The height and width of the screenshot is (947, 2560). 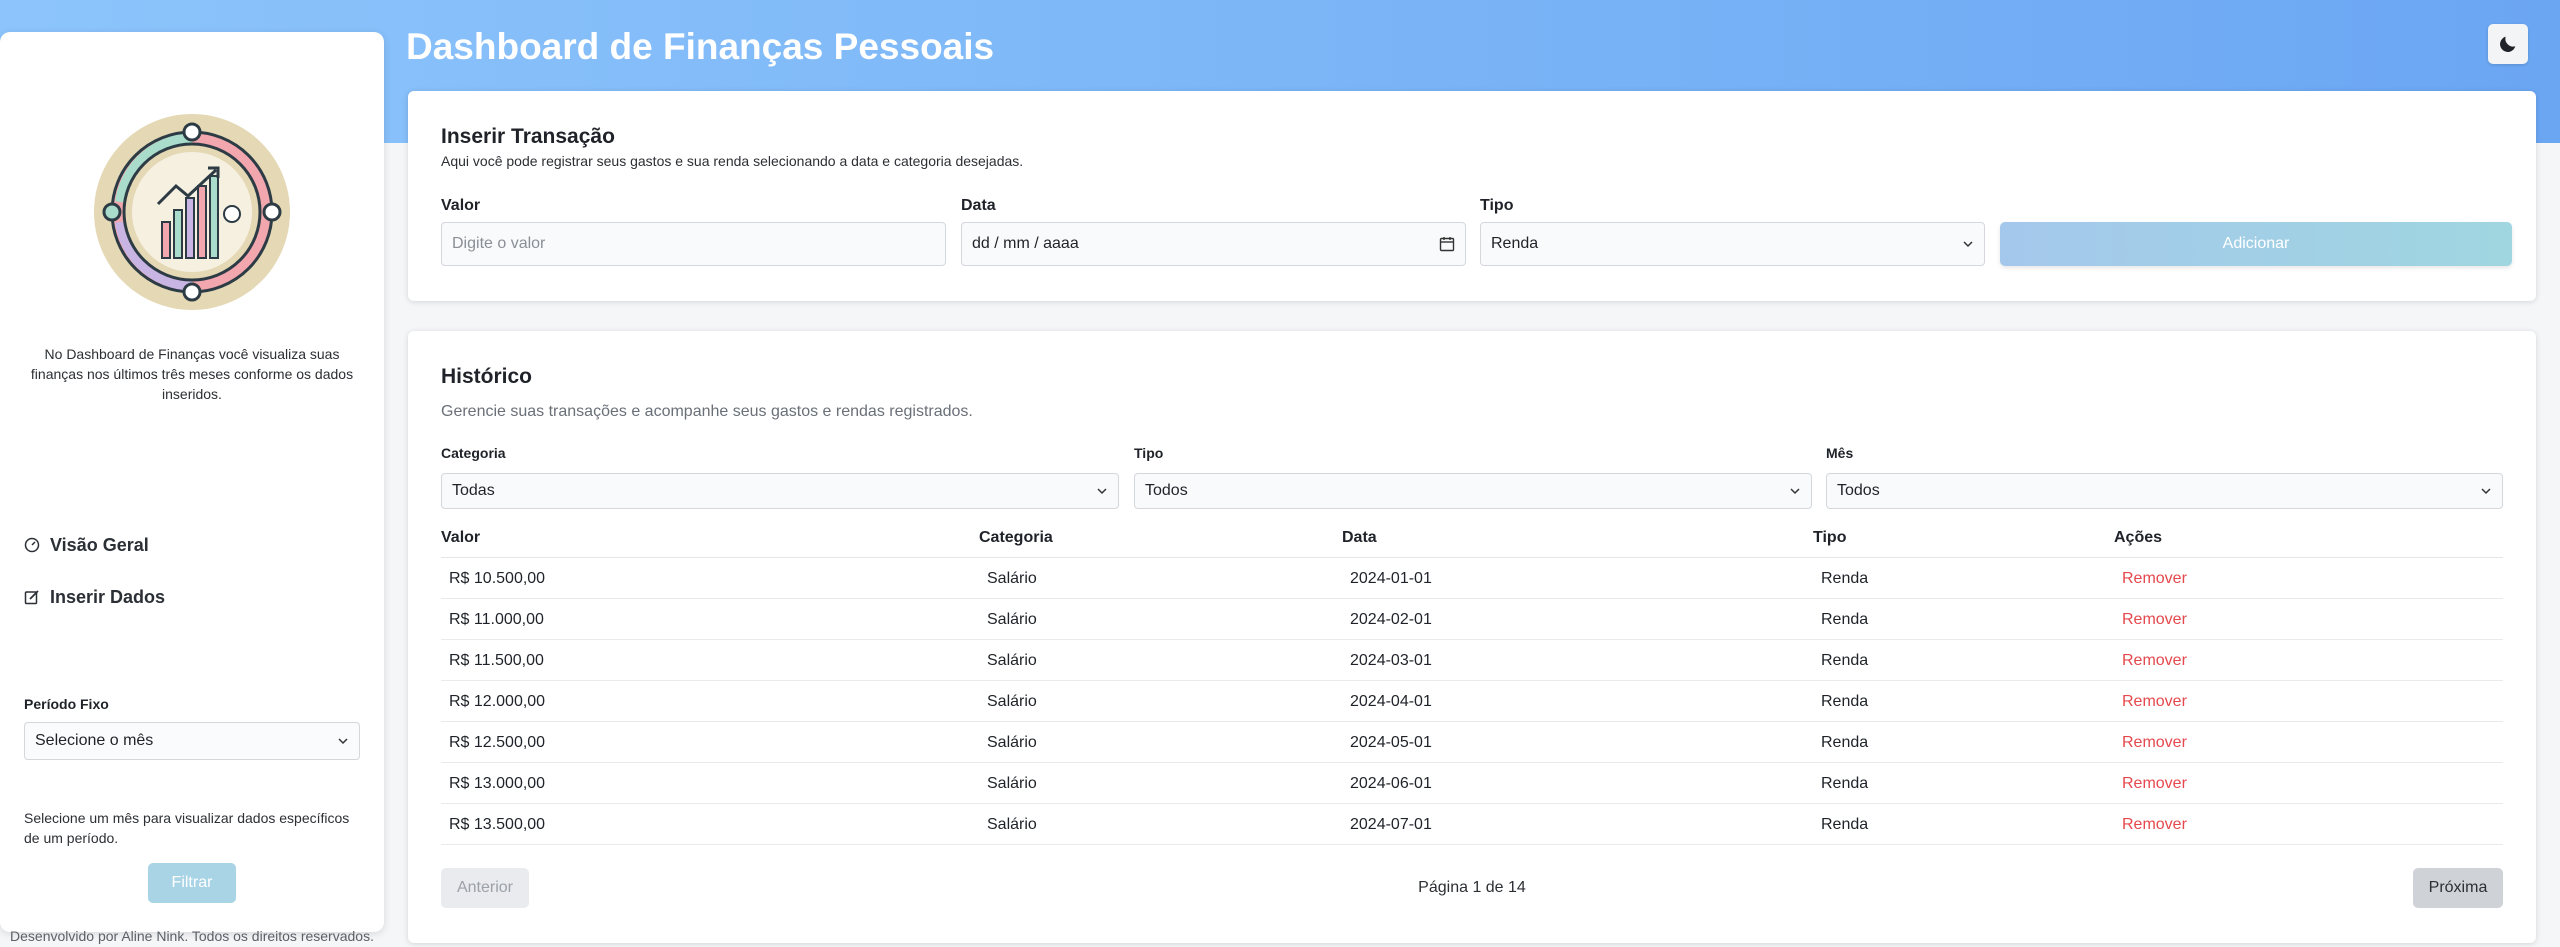 What do you see at coordinates (461, 205) in the screenshot?
I see `valor-label: Valor` at bounding box center [461, 205].